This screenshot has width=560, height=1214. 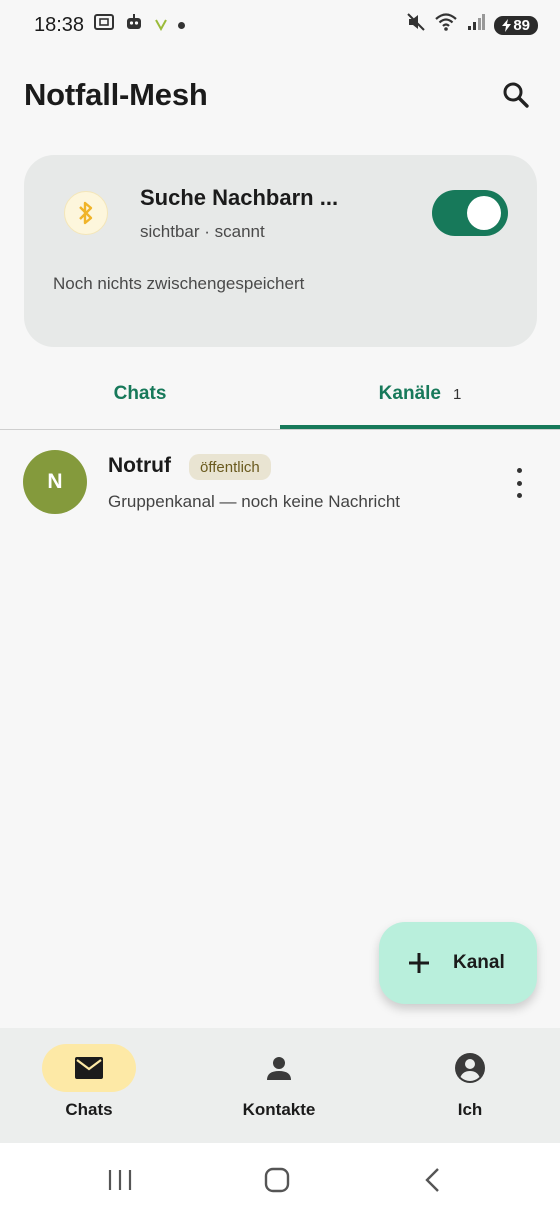 I want to click on avatar-letter: N, so click(x=55, y=481).